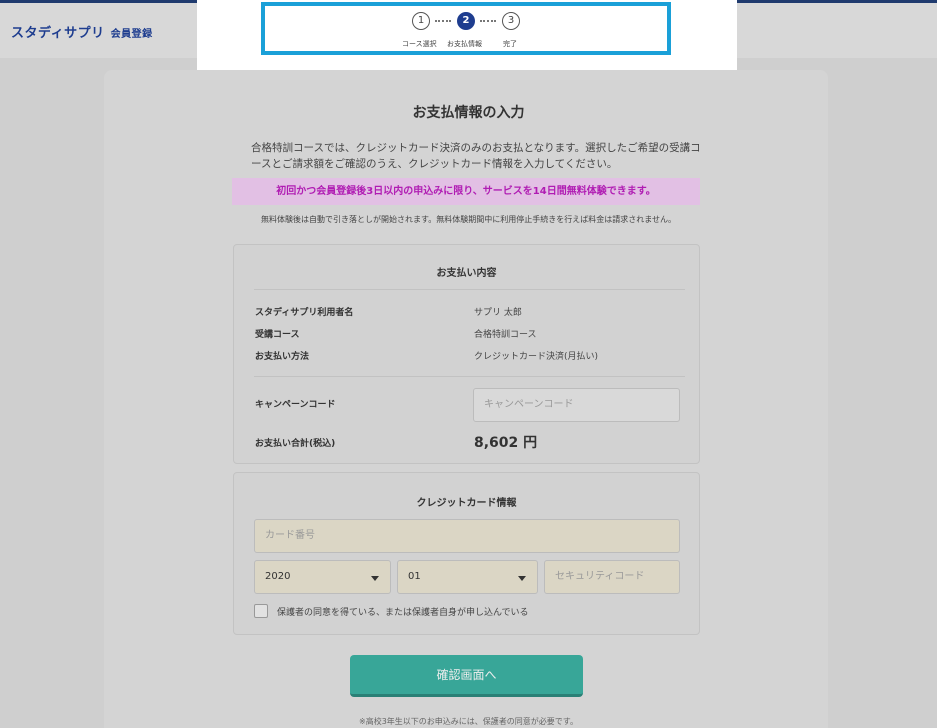  Describe the element at coordinates (414, 576) in the screenshot. I see `expiry-month-value: 01` at that location.